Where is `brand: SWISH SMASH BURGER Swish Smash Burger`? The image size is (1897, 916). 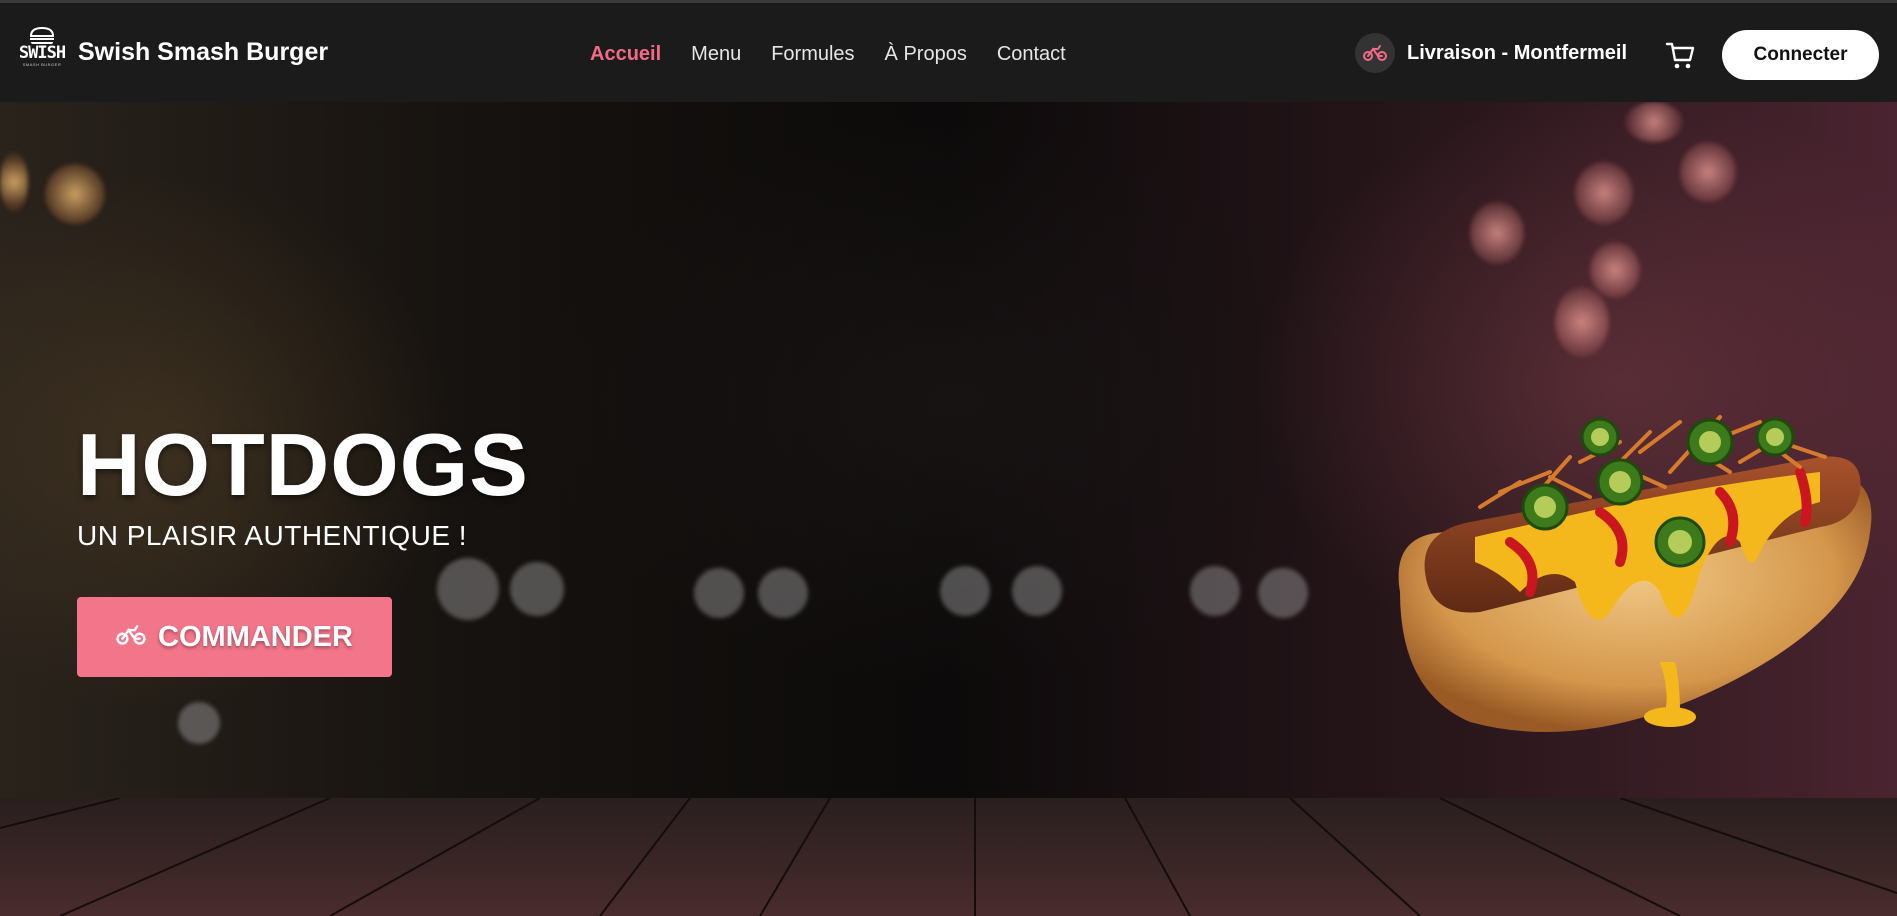
brand: SWISH SMASH BURGER Swish Smash Burger is located at coordinates (172, 52).